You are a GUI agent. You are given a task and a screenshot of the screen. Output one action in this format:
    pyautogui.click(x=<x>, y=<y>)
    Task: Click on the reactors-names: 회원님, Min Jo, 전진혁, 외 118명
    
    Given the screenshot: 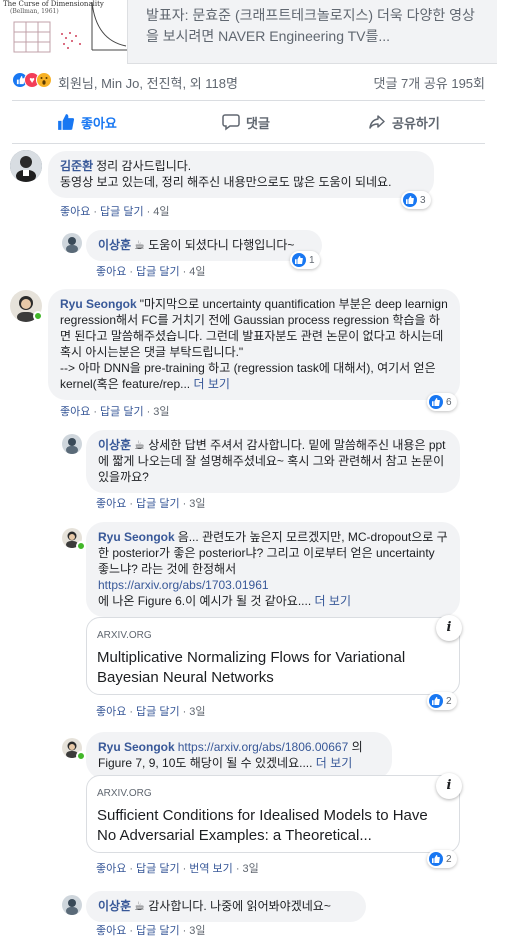 What is the action you would take?
    pyautogui.click(x=148, y=82)
    